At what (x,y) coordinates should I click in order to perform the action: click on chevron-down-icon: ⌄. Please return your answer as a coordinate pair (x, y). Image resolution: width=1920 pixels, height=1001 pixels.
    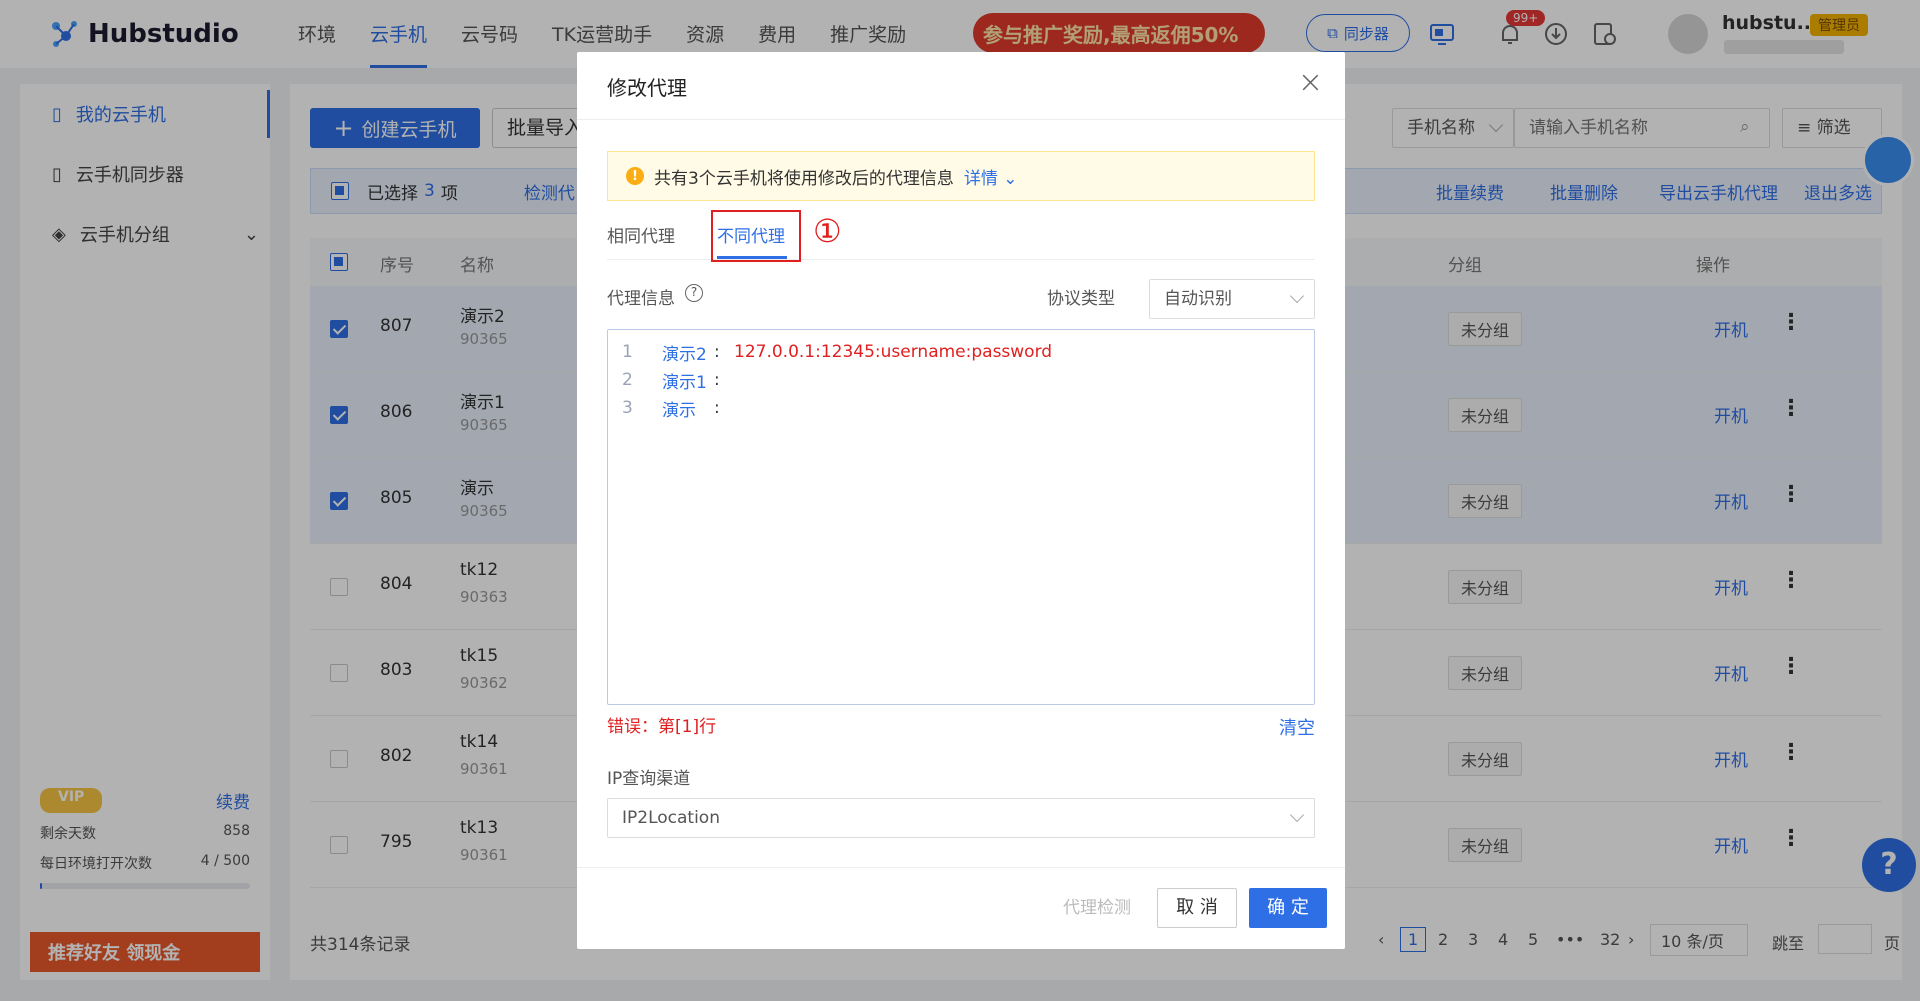
    Looking at the image, I should click on (1010, 178).